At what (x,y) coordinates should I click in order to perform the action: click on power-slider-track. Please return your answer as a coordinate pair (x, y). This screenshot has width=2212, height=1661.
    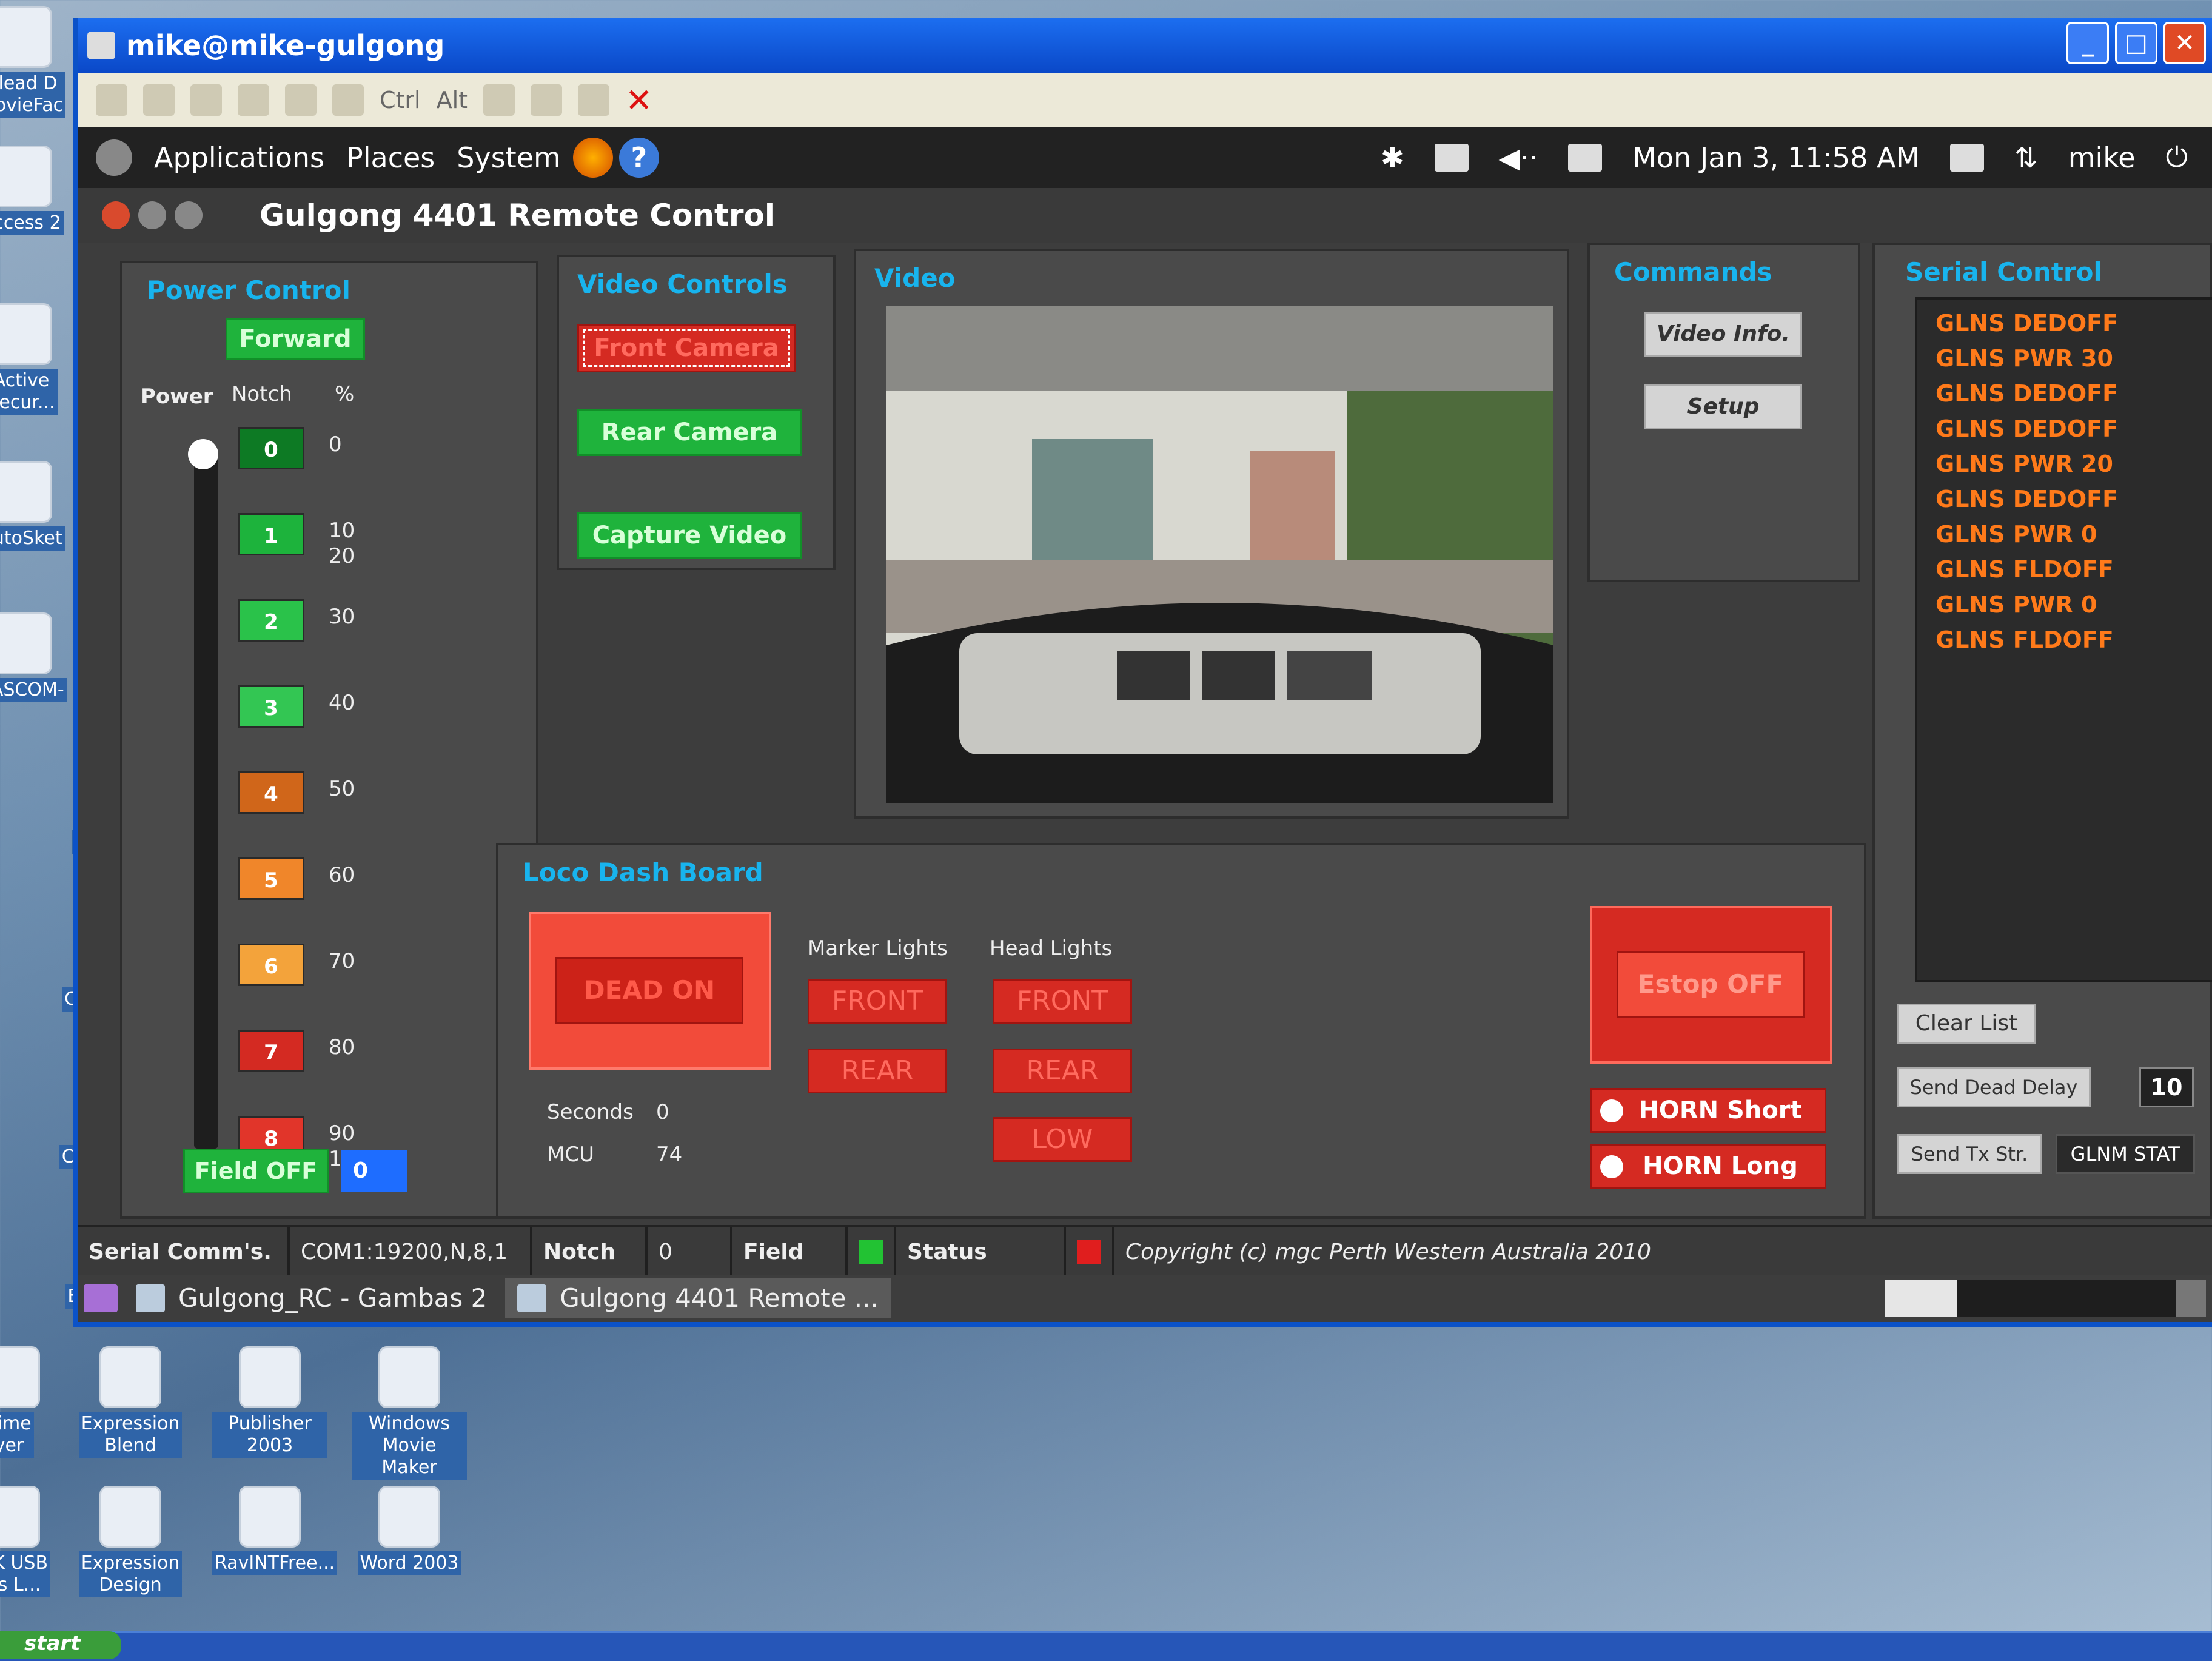
    Looking at the image, I should click on (206, 800).